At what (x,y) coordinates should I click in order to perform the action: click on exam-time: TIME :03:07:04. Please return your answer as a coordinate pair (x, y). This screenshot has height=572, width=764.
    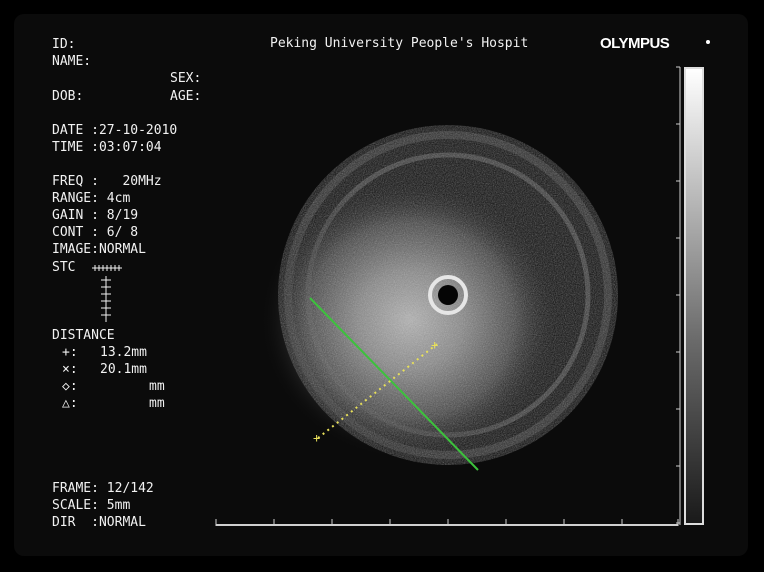
    Looking at the image, I should click on (107, 147).